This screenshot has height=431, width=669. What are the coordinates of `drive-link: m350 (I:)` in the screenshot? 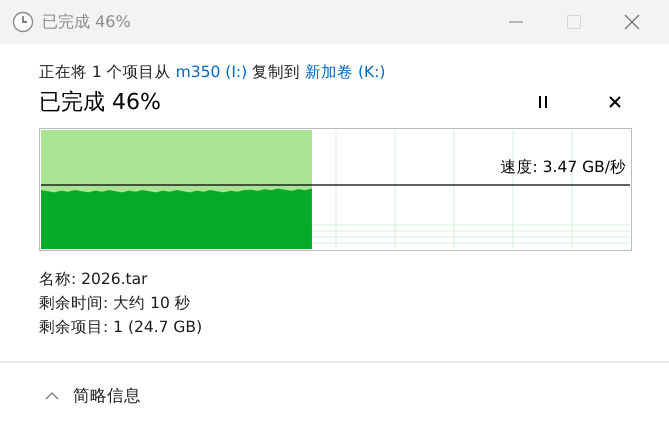 It's located at (212, 72).